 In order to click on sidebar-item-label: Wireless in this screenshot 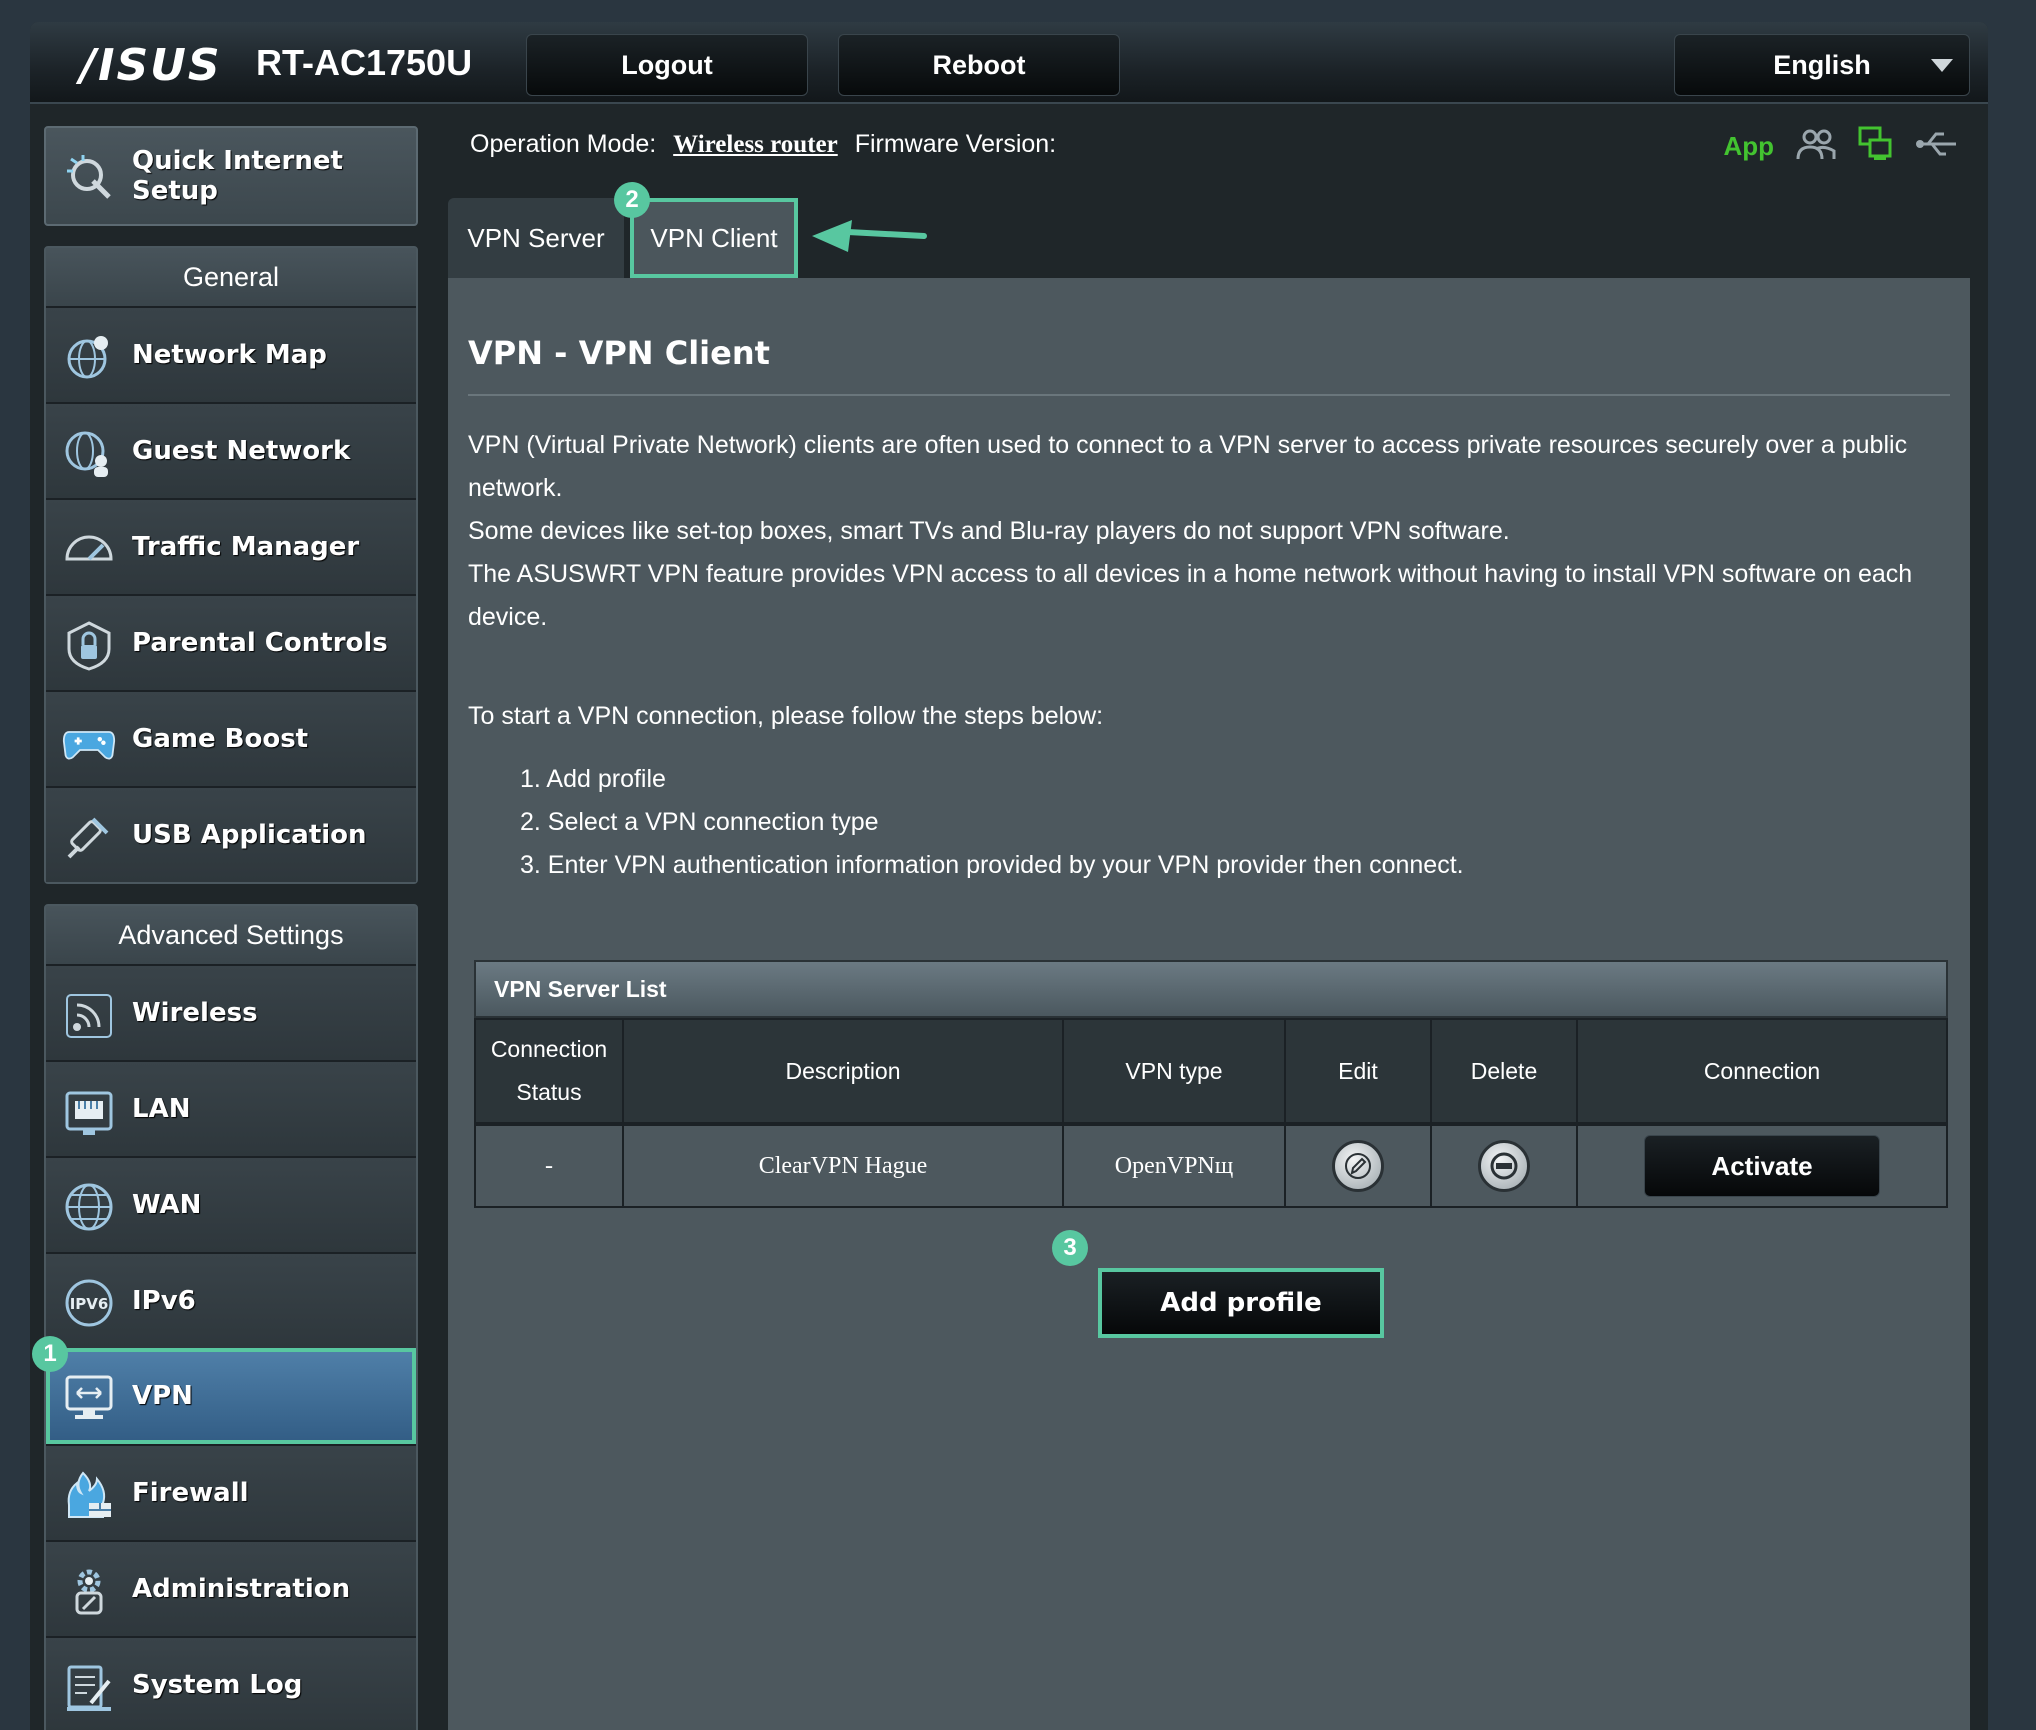, I will do `click(195, 1013)`.